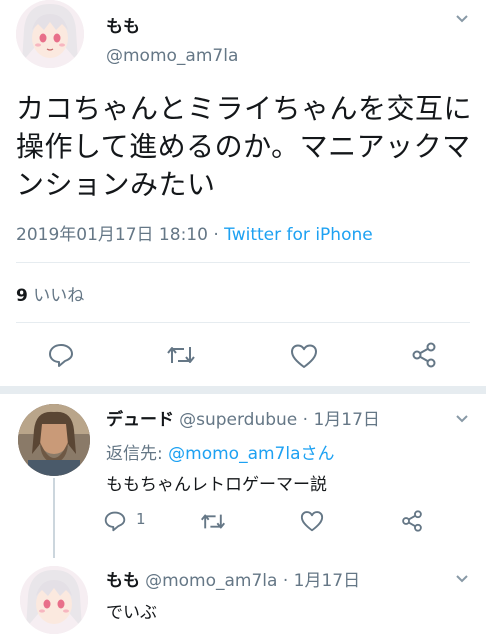  I want to click on like-count-number: 9, so click(22, 296).